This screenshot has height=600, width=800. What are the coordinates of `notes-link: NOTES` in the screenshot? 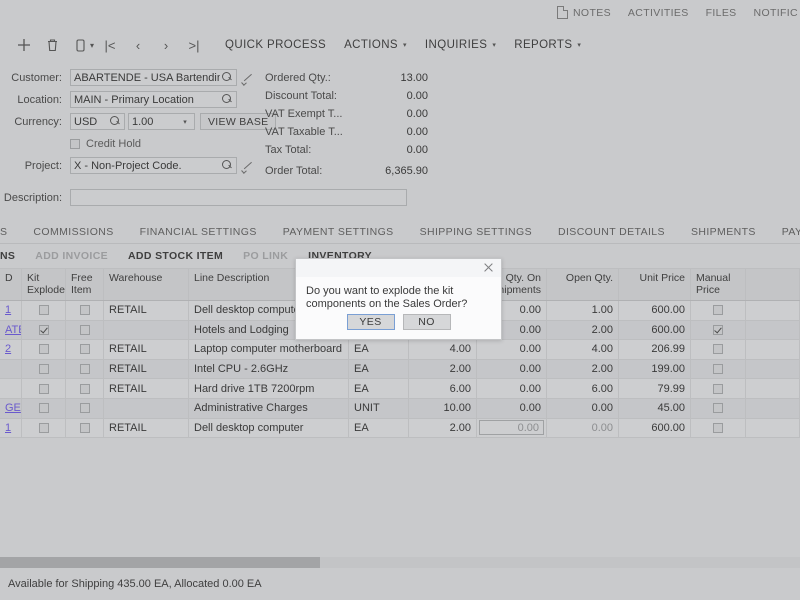 It's located at (584, 12).